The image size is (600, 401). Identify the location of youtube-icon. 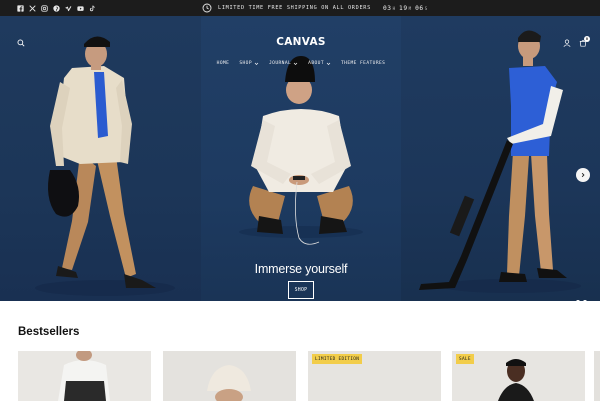
(80, 8).